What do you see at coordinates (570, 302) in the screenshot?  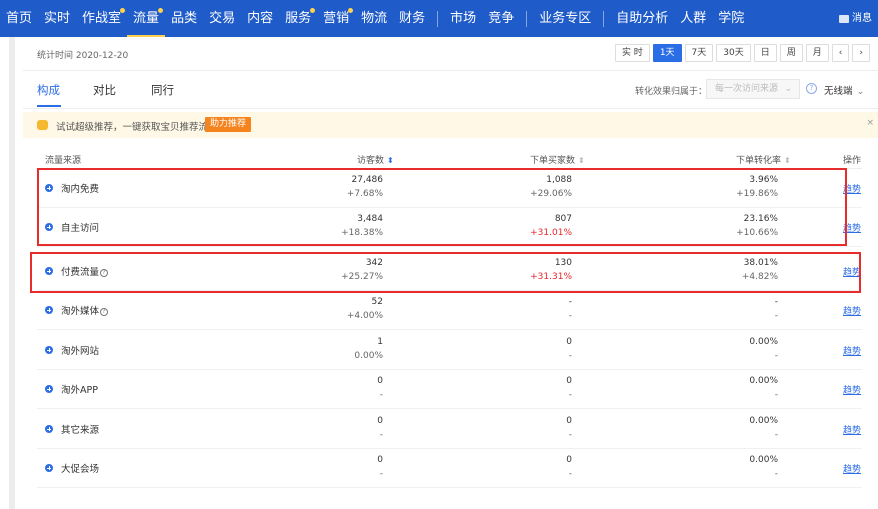 I see `buyers-value: -` at bounding box center [570, 302].